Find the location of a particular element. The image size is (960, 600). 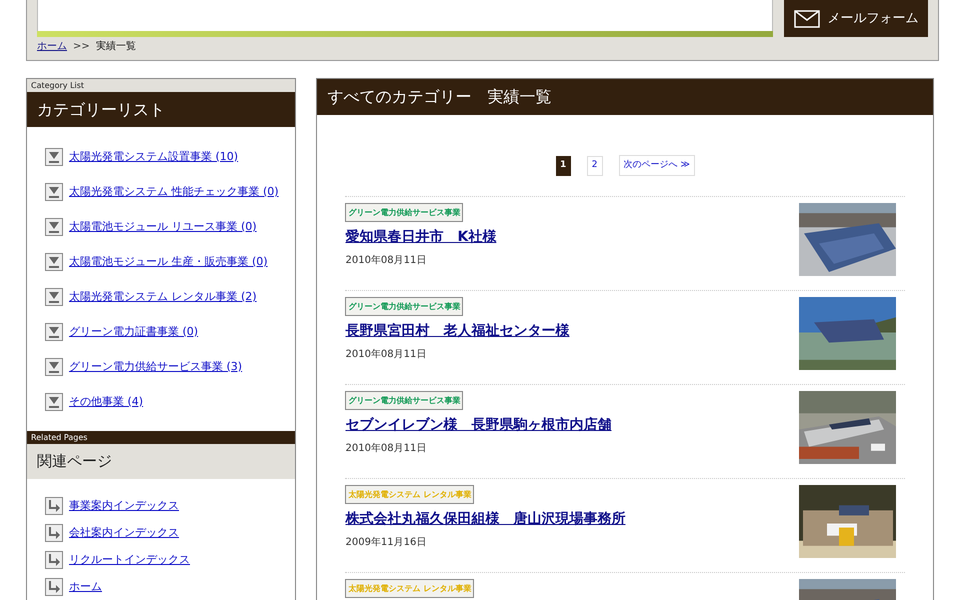

envelope-icon is located at coordinates (807, 19).